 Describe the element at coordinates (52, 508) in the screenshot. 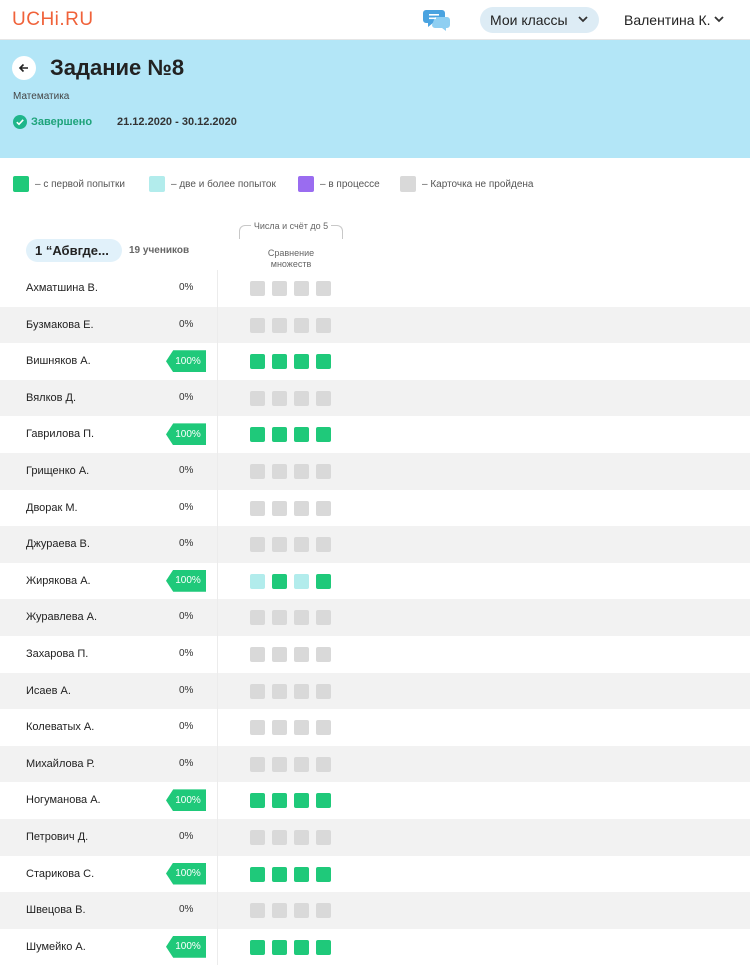

I see `student-name: Дворак М.` at that location.